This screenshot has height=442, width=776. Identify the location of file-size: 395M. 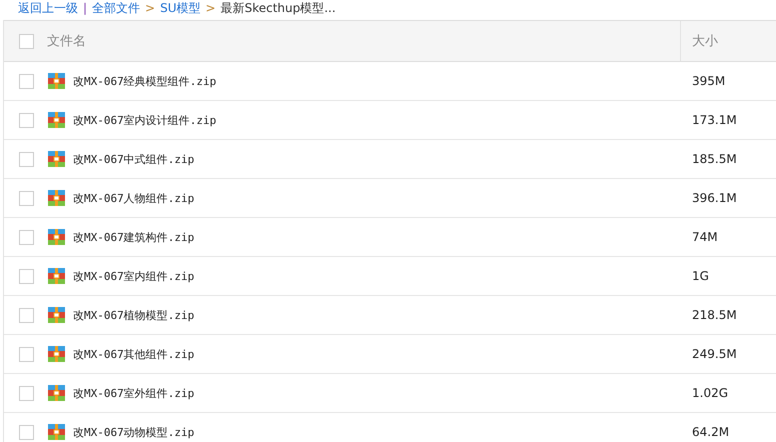
(708, 81).